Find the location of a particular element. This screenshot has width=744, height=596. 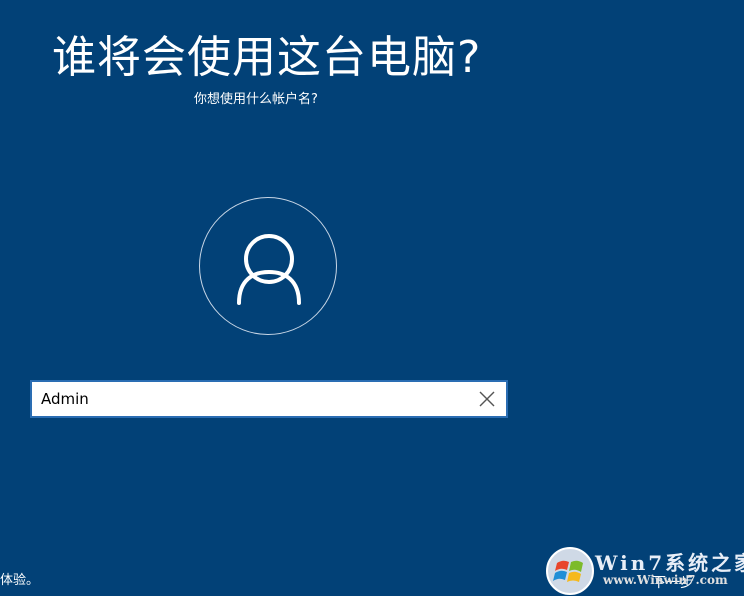

username-field is located at coordinates (269, 399).